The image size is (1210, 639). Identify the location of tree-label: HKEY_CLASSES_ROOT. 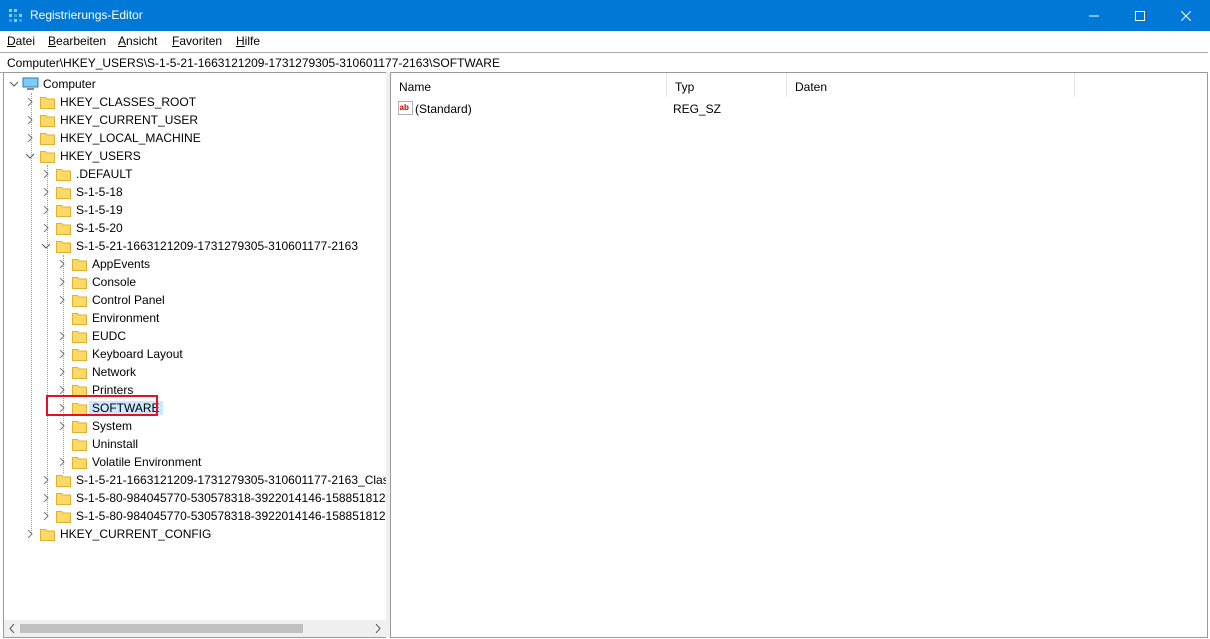
(128, 102).